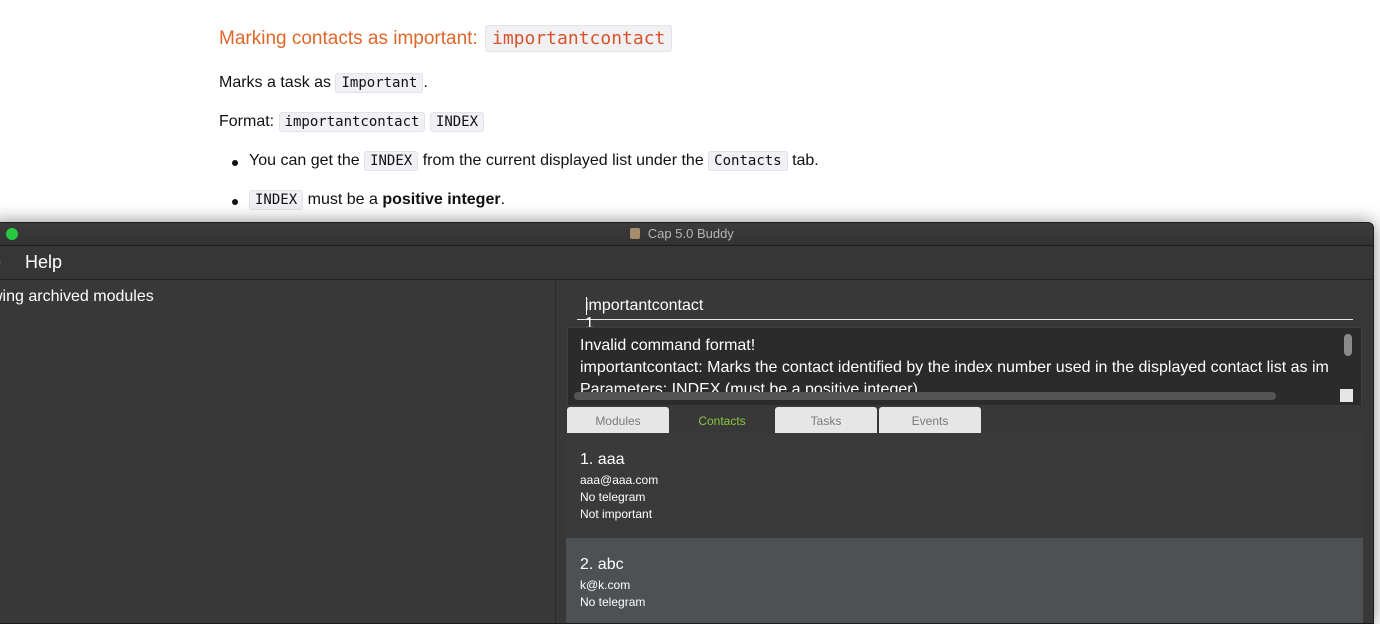 The width and height of the screenshot is (1380, 624). I want to click on description-paragraph: Marks a task as Important., so click(323, 83).